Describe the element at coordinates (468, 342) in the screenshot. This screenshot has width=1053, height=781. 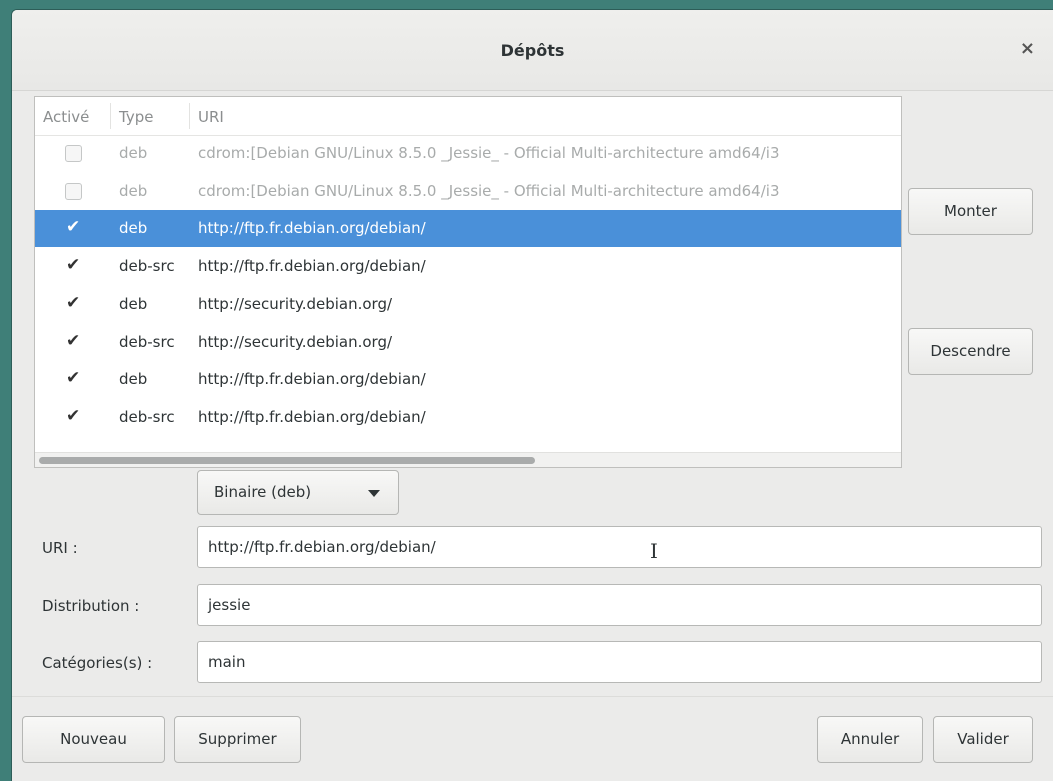
I see `table-row: ✔ deb-src http://security.debian.org/` at that location.